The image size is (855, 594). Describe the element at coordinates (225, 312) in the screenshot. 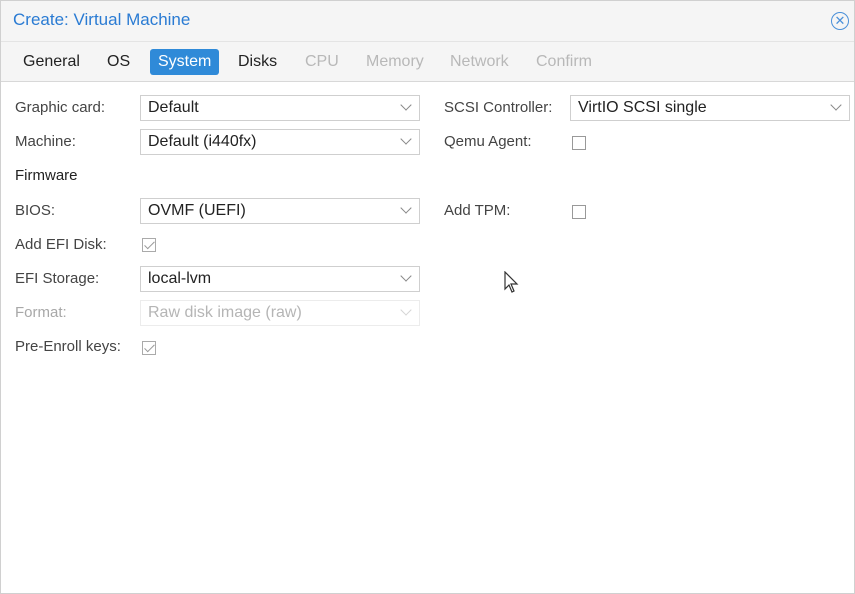

I see `format-value: Raw disk image (raw)` at that location.